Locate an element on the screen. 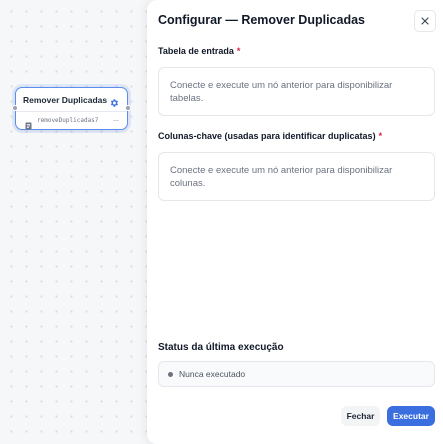  close-icon is located at coordinates (425, 21).